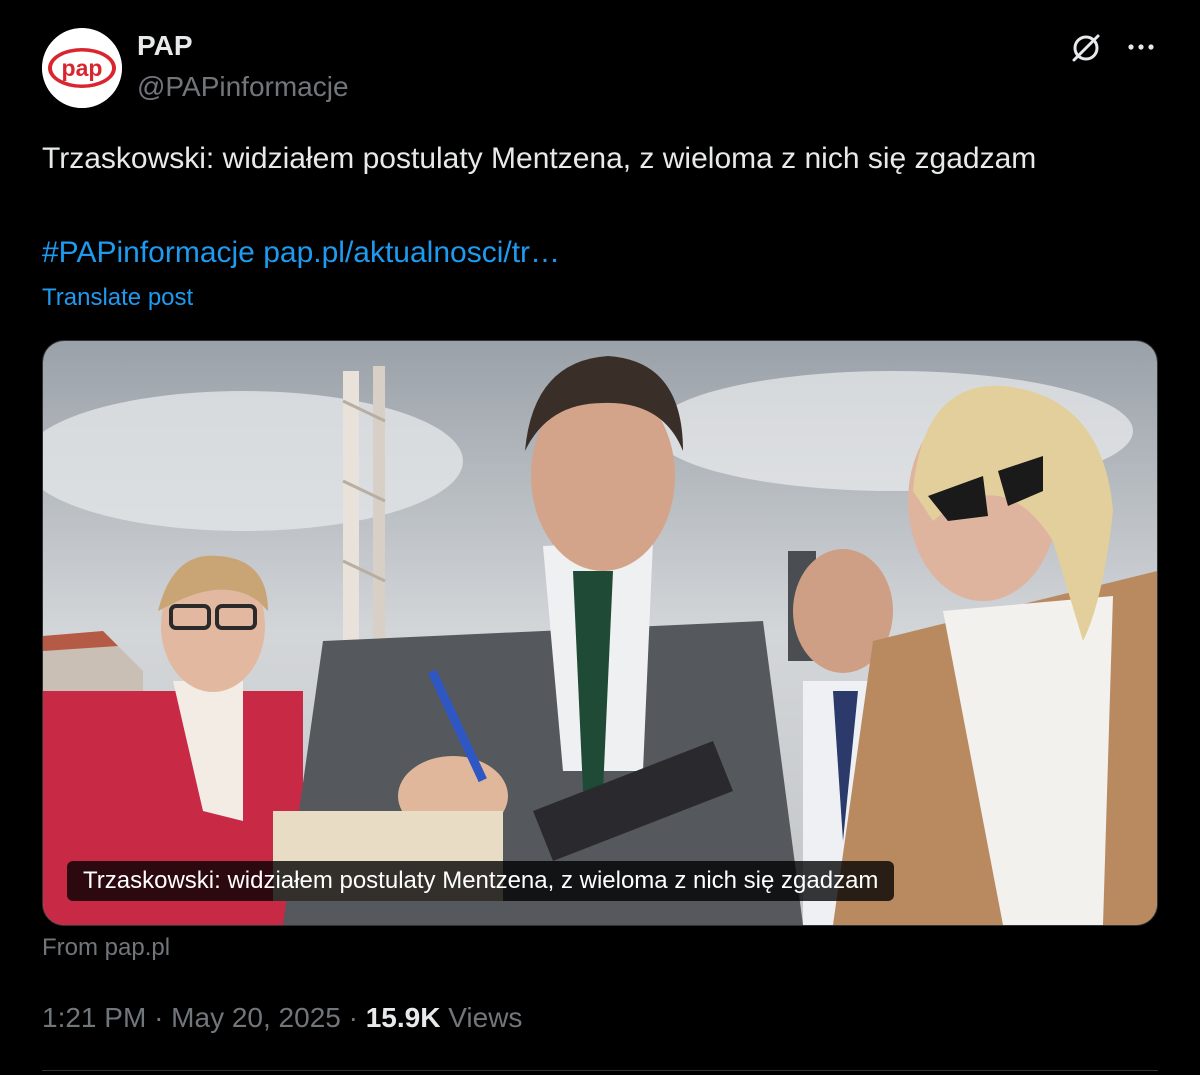  What do you see at coordinates (148, 252) in the screenshot?
I see `hashtag-link: #PAPinformacje` at bounding box center [148, 252].